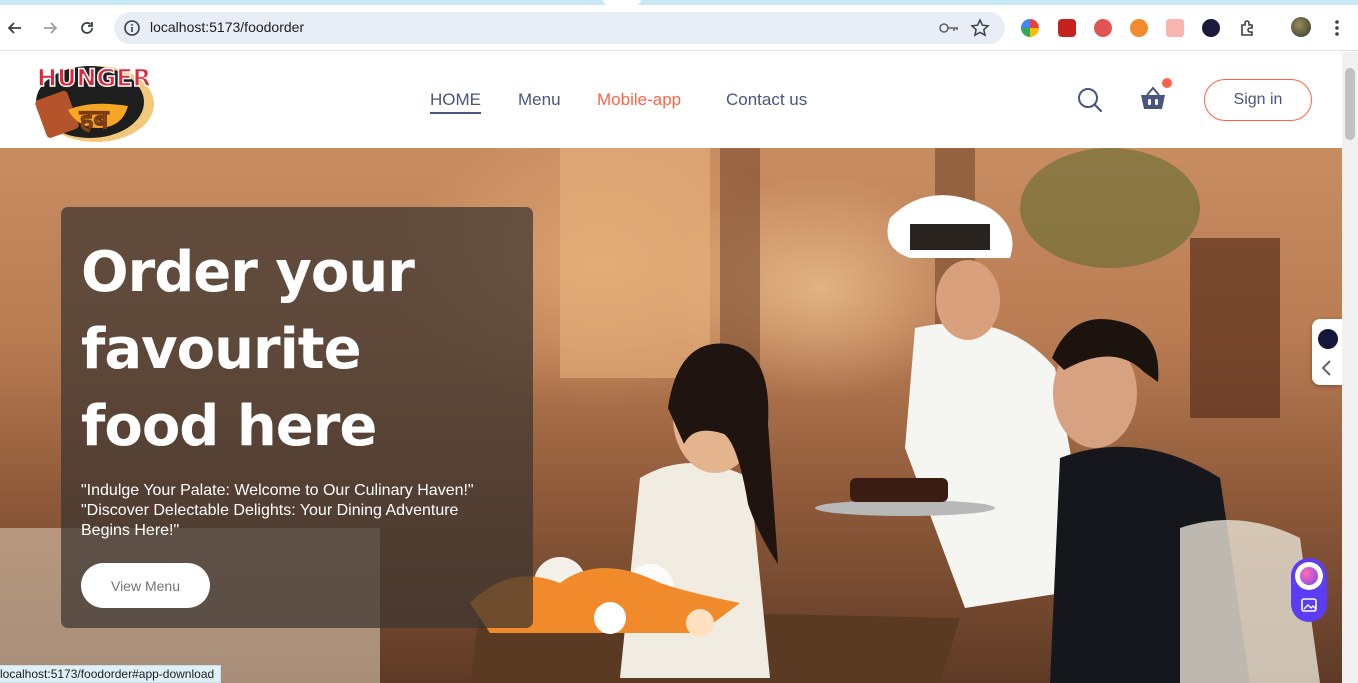  I want to click on assistant-widget, so click(1309, 590).